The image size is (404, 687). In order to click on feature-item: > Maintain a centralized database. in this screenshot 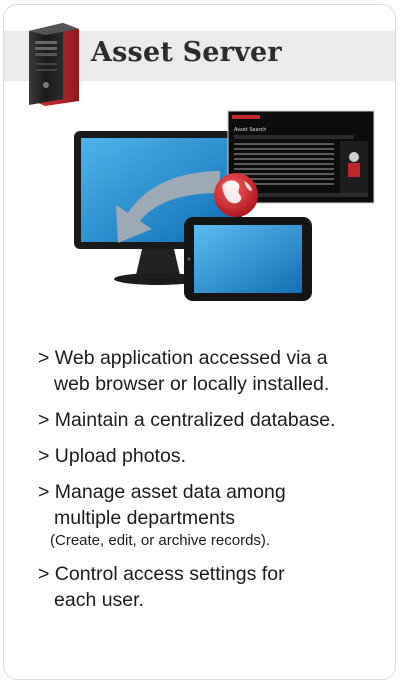, I will do `click(213, 420)`.